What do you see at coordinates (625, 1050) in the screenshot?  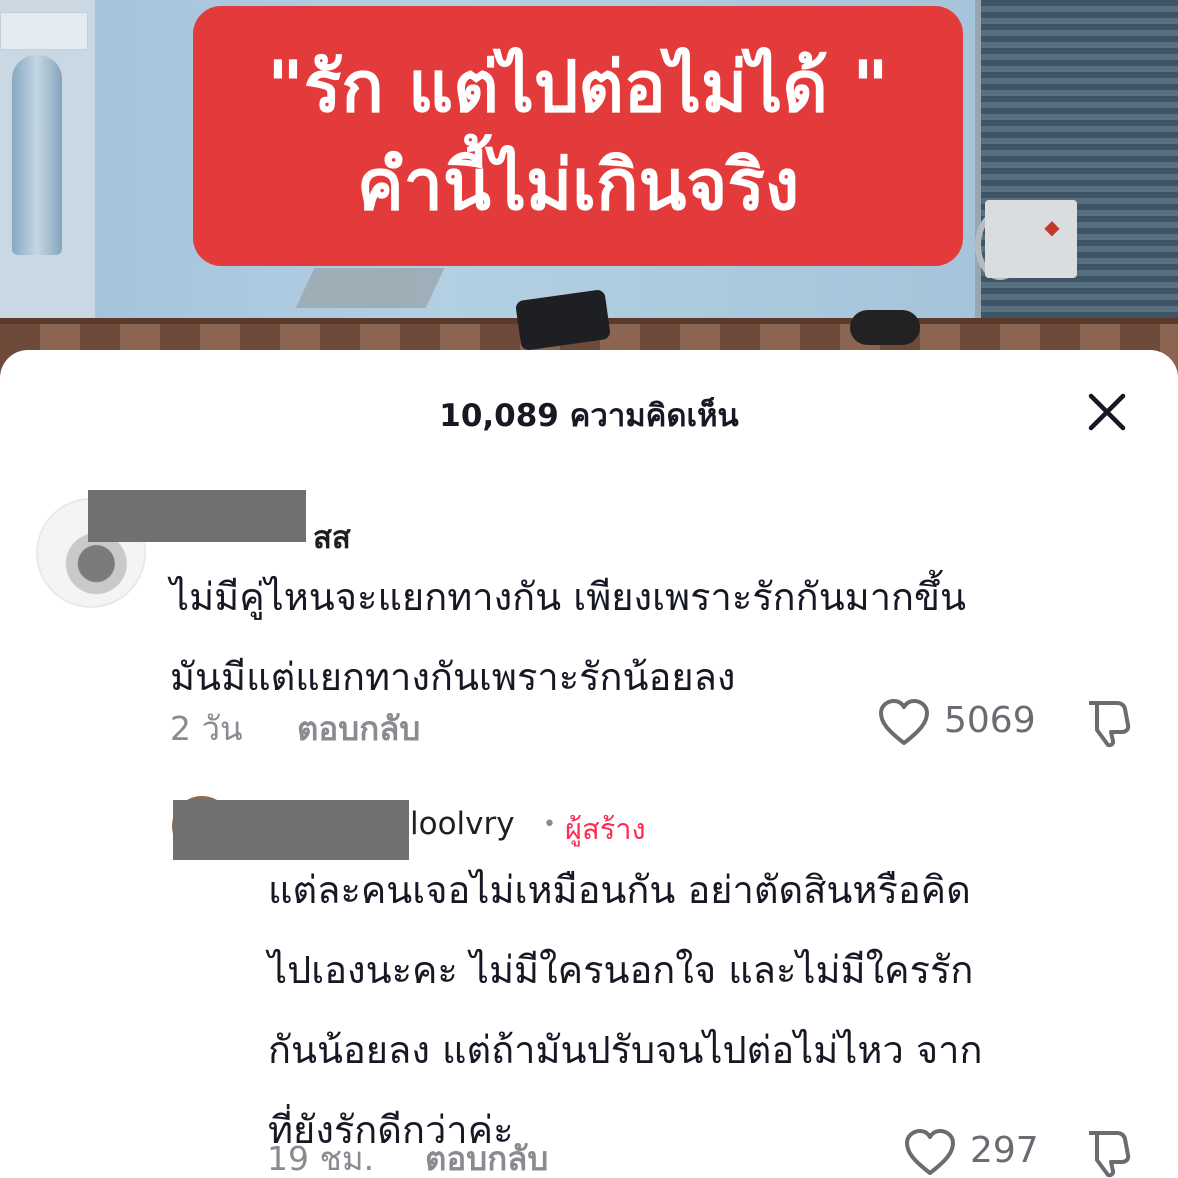 I see `comment-text-line: กันน้อยลง แต่ถ้ามันปรับจนไปต่อไม่ไหว จาก` at bounding box center [625, 1050].